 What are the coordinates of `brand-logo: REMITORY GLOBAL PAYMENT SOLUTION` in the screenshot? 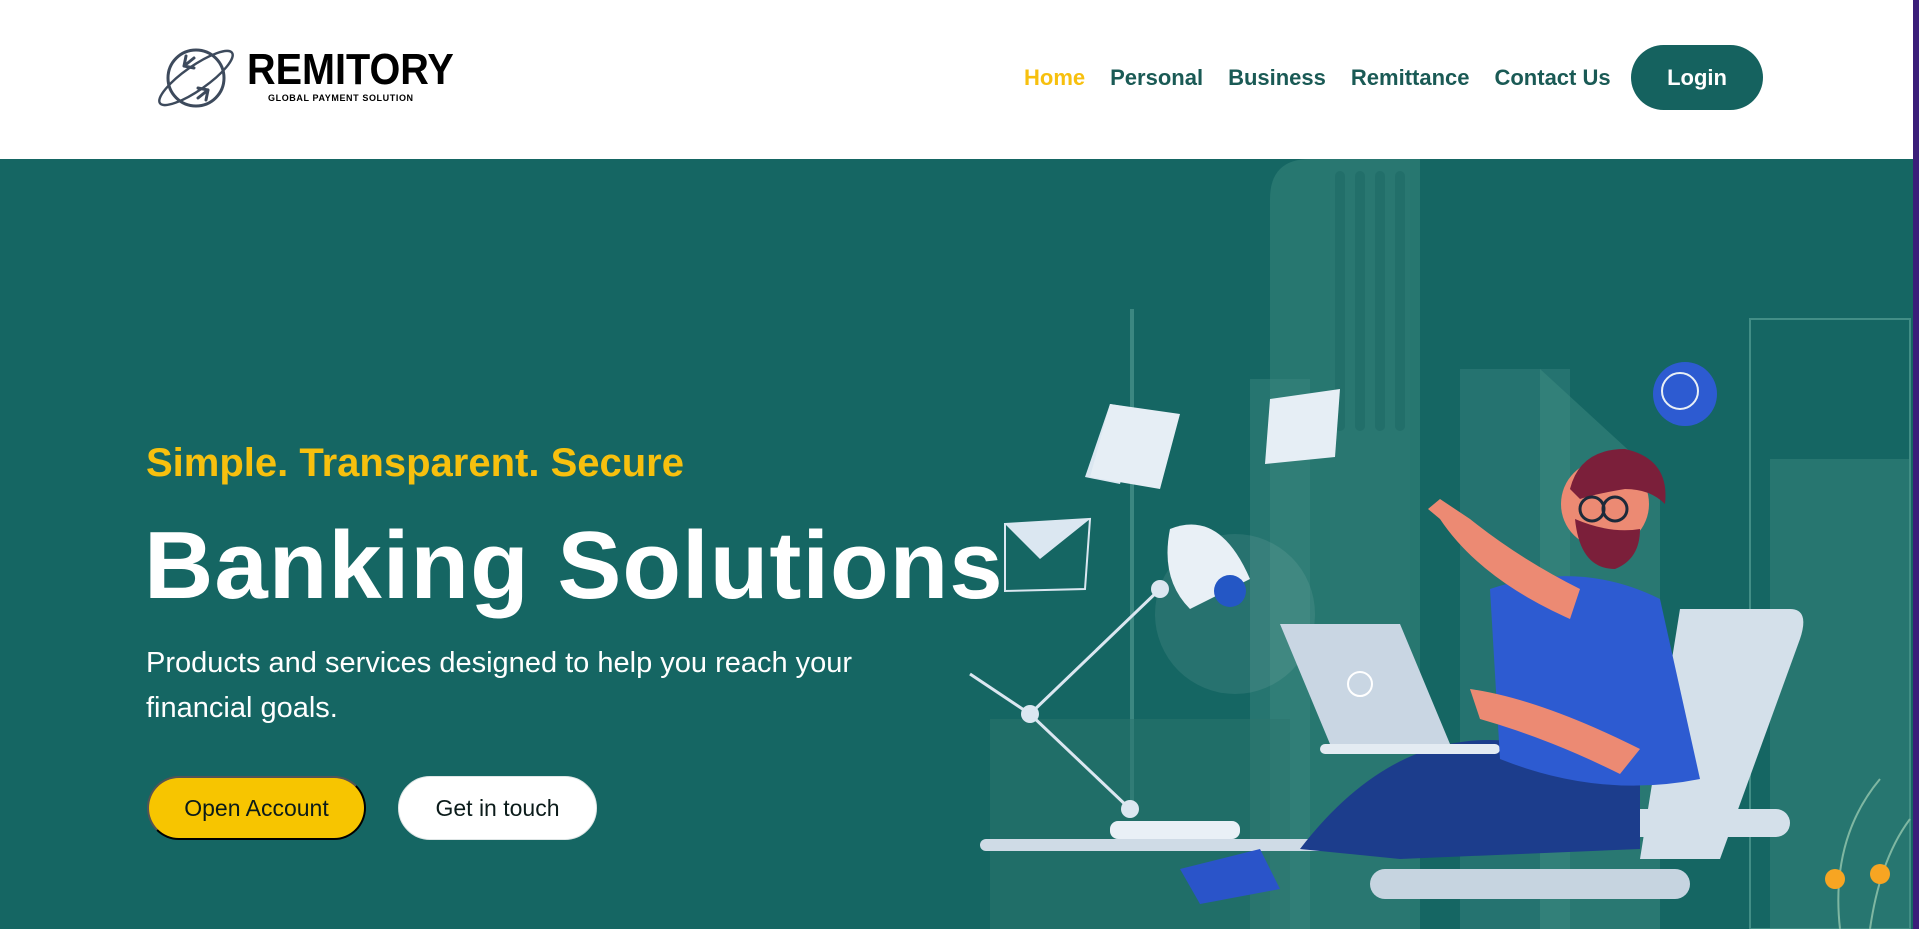 It's located at (304, 77).